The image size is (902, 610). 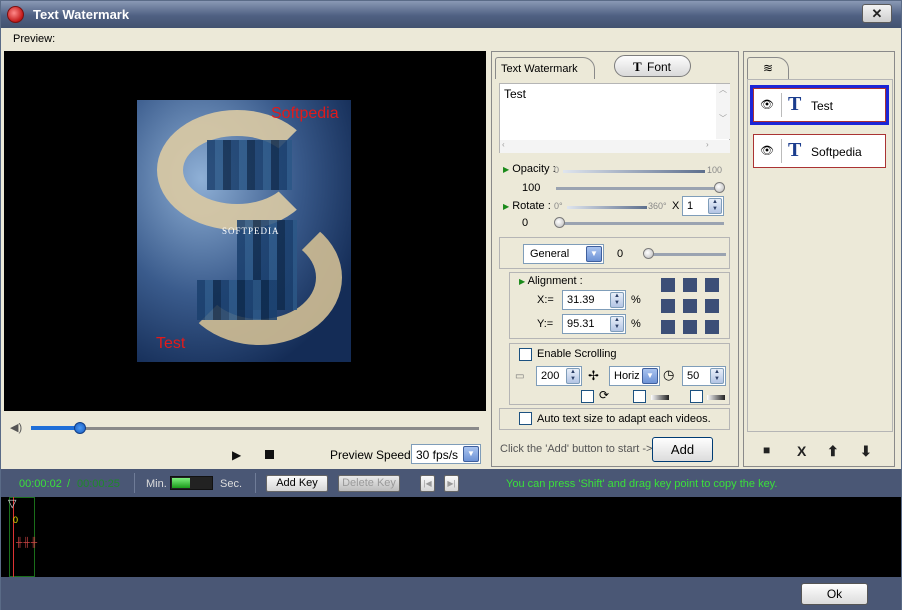 I want to click on opacity-label-group: ▶ Opacity :, so click(x=529, y=169).